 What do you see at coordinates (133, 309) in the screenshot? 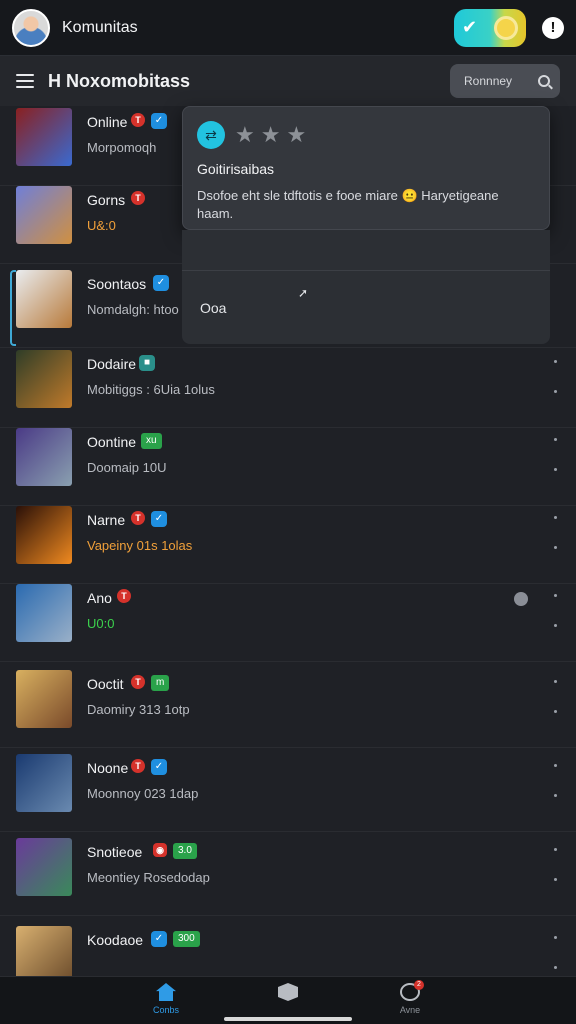
I see `list-item-subtitle: Nomdalgh: htoo` at bounding box center [133, 309].